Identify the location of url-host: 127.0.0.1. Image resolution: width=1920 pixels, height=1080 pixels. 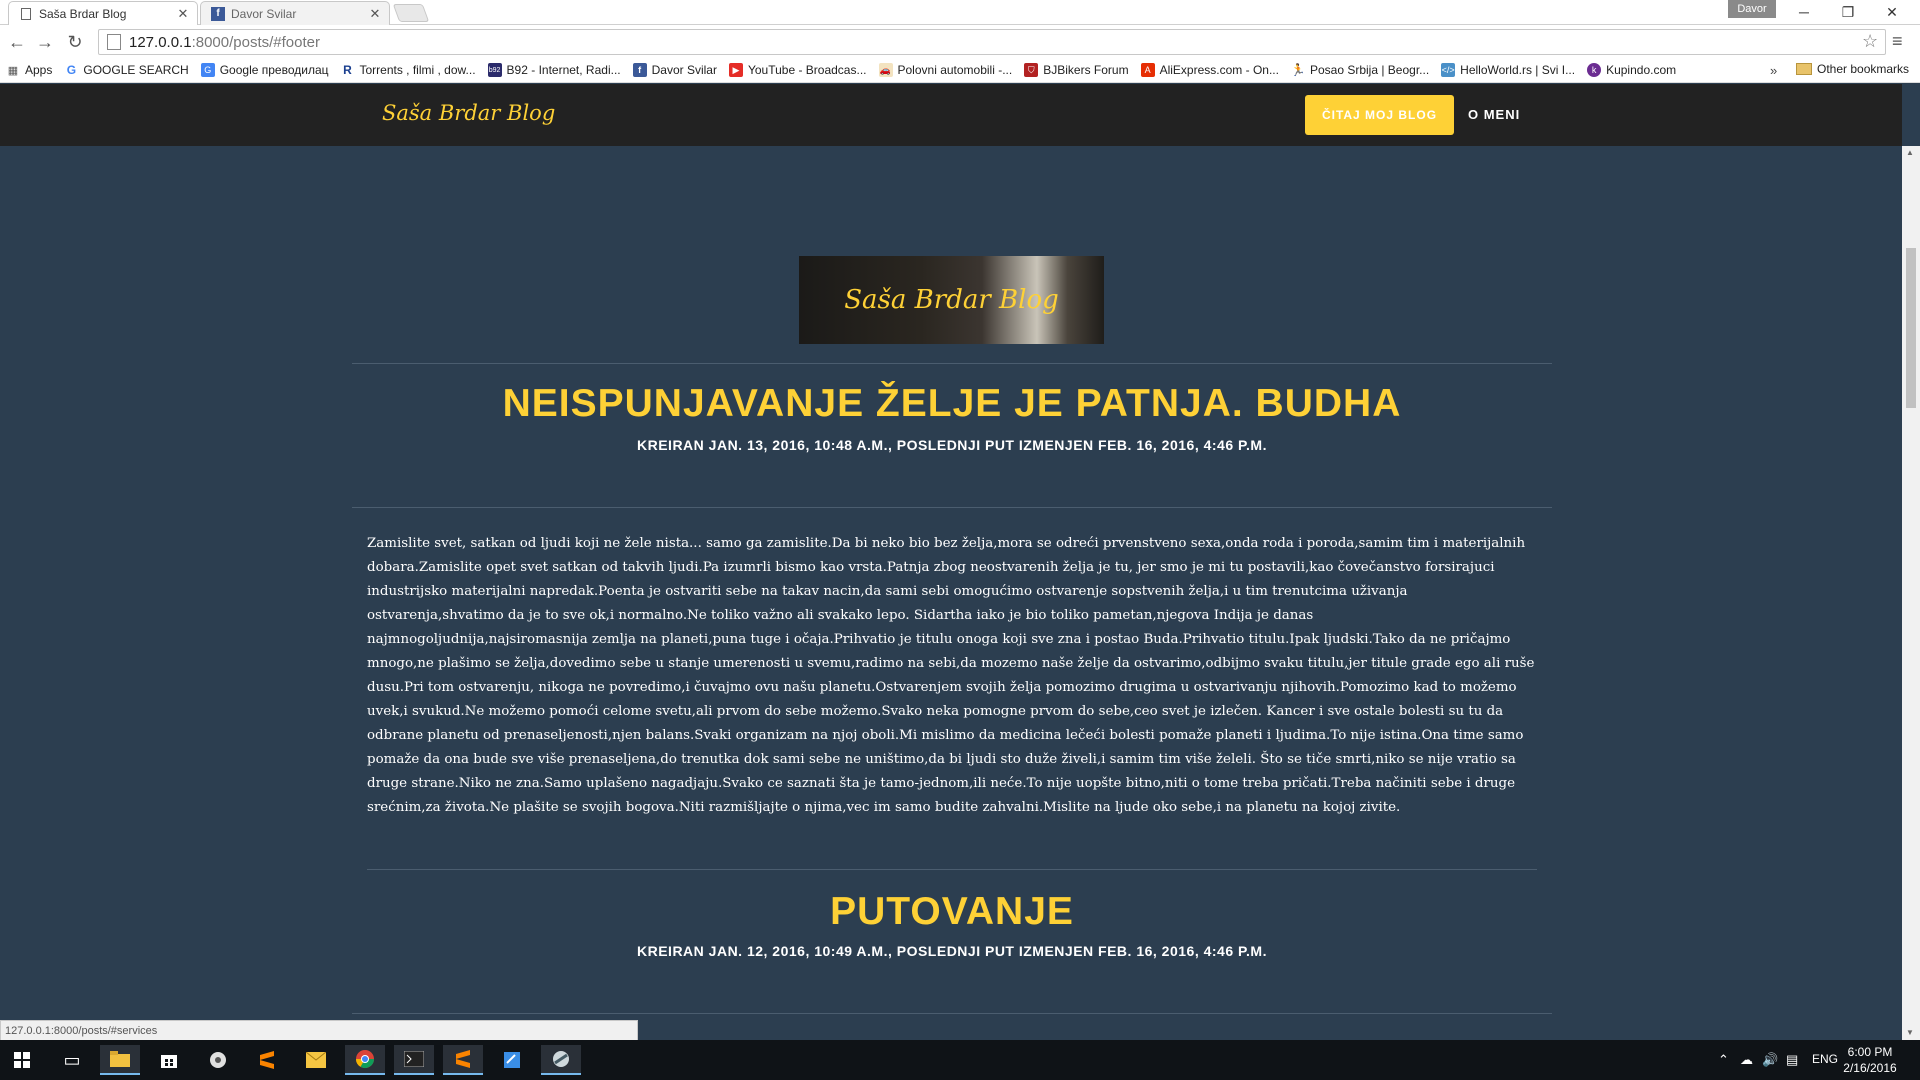
(160, 42).